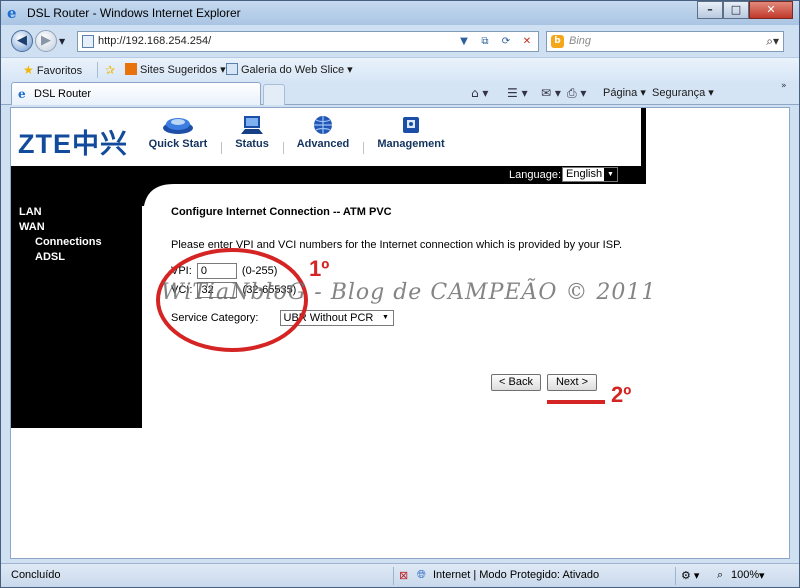 This screenshot has width=800, height=588. What do you see at coordinates (252, 125) in the screenshot?
I see `status-icon` at bounding box center [252, 125].